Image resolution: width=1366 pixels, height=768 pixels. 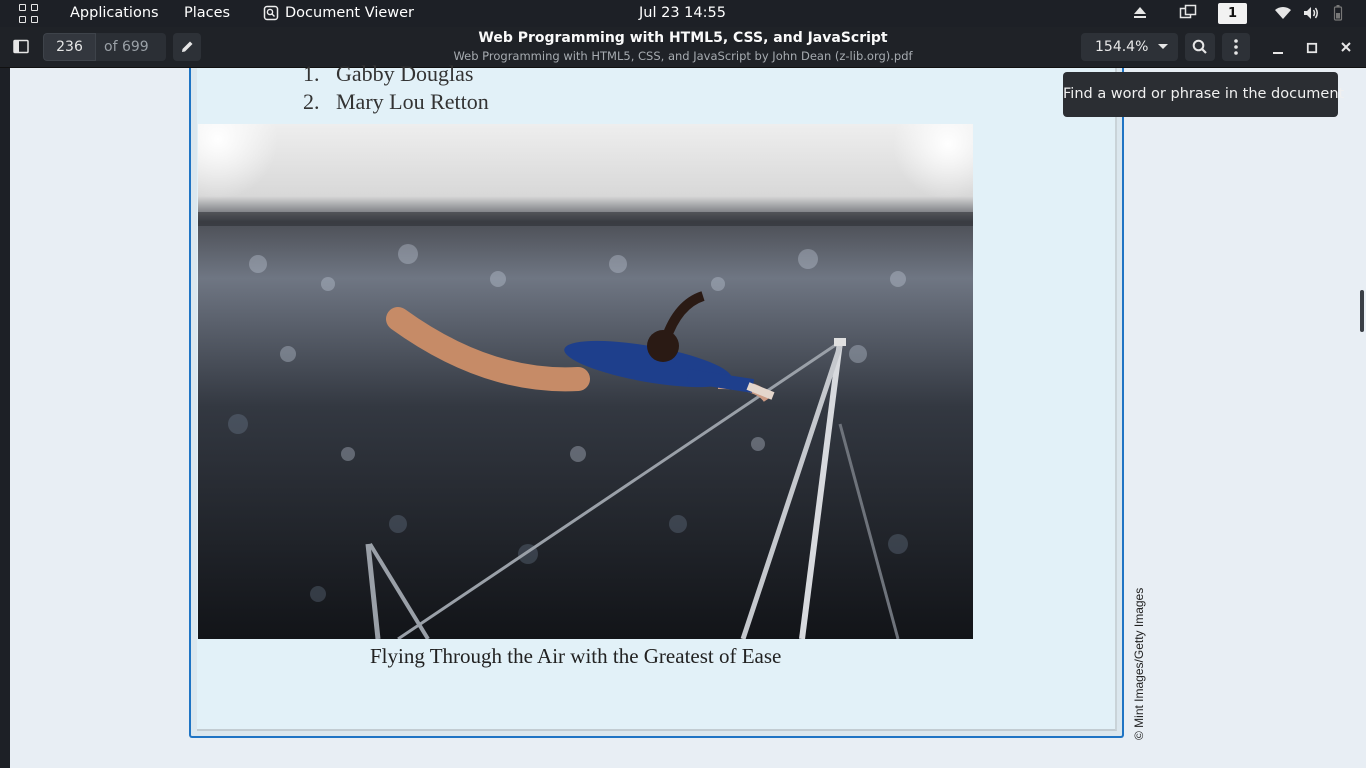 What do you see at coordinates (1139, 663) in the screenshot?
I see `photo-credit: © Mint Images/Getty Images` at bounding box center [1139, 663].